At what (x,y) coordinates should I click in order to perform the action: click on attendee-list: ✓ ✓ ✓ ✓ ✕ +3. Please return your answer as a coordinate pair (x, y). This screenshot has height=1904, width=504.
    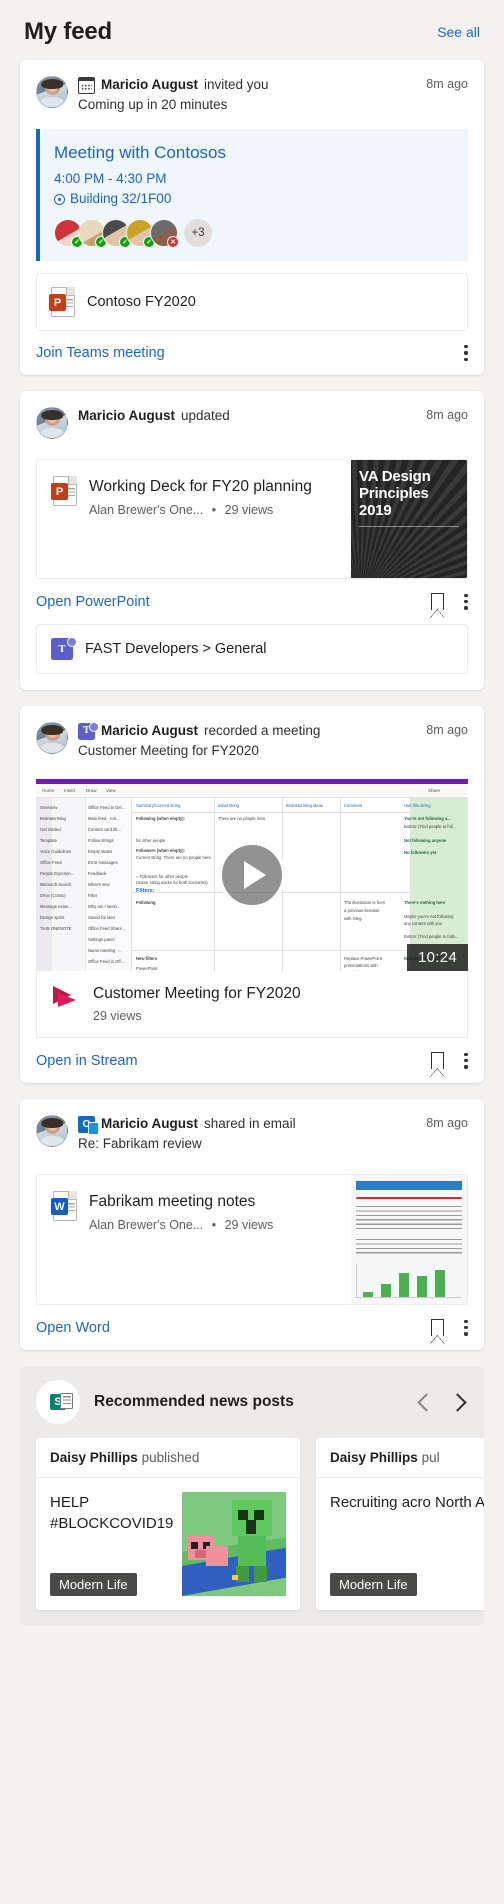
    Looking at the image, I should click on (253, 233).